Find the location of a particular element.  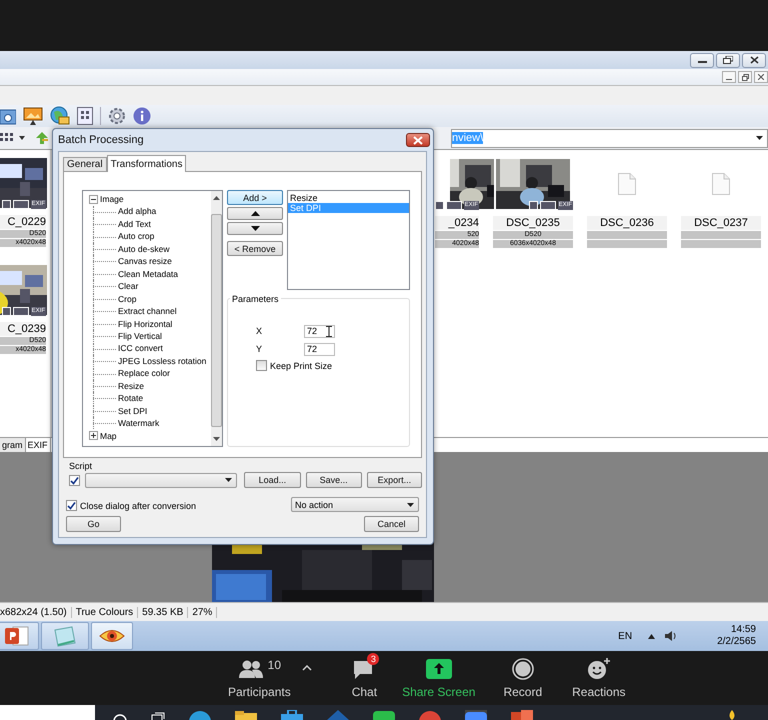

pane-tab: gram is located at coordinates (13, 445).